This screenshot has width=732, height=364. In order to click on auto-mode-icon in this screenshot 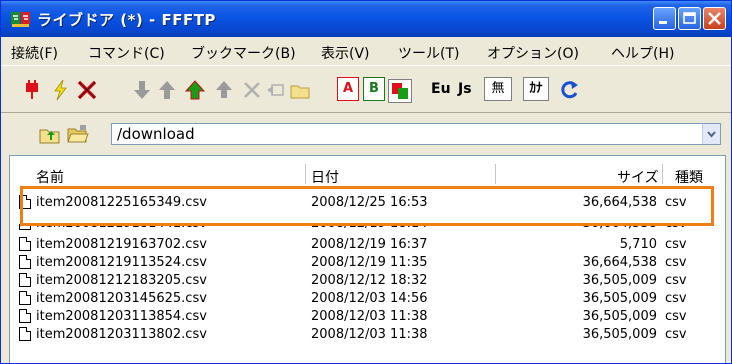, I will do `click(400, 91)`.